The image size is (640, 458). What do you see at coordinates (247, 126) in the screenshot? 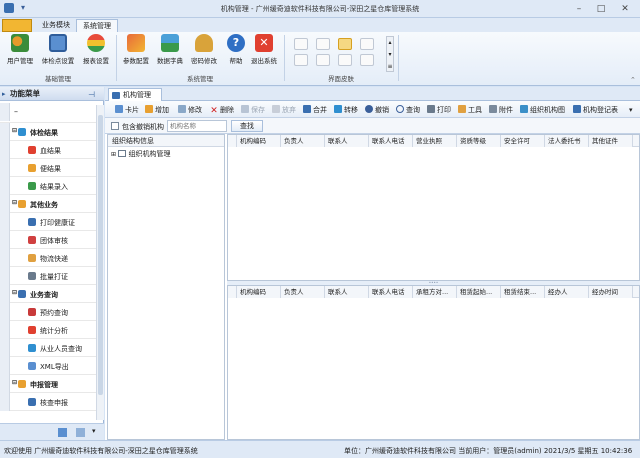
I see `search-button: 查找` at bounding box center [247, 126].